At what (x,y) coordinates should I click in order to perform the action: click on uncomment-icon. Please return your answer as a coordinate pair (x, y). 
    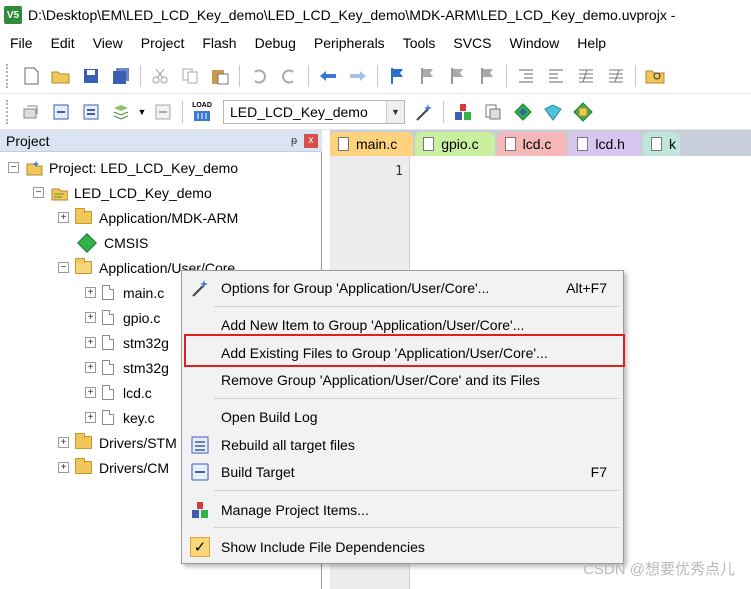
    Looking at the image, I should click on (616, 76).